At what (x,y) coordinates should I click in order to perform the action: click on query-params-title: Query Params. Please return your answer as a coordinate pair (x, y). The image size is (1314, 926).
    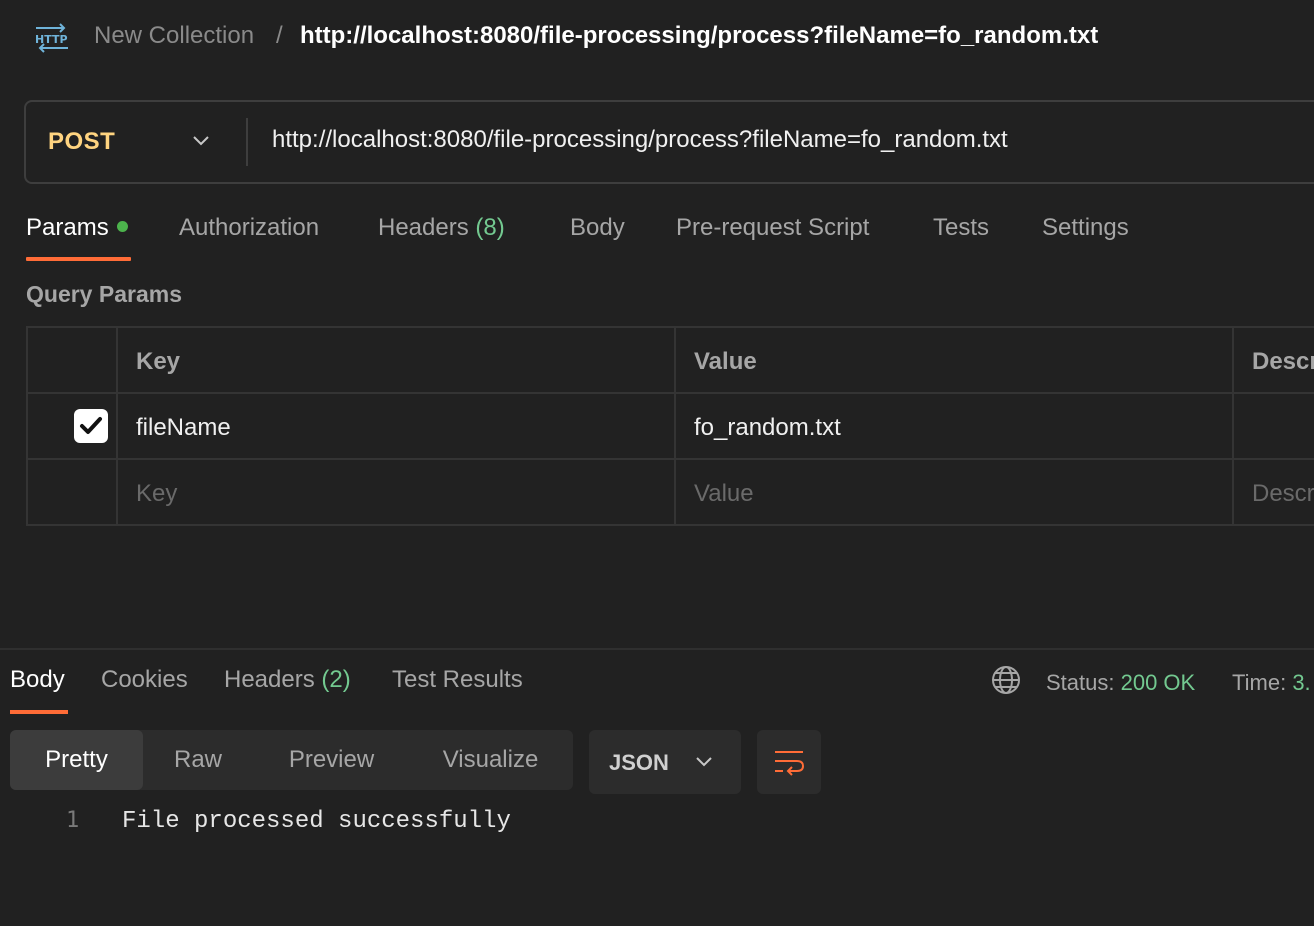
    Looking at the image, I should click on (104, 294).